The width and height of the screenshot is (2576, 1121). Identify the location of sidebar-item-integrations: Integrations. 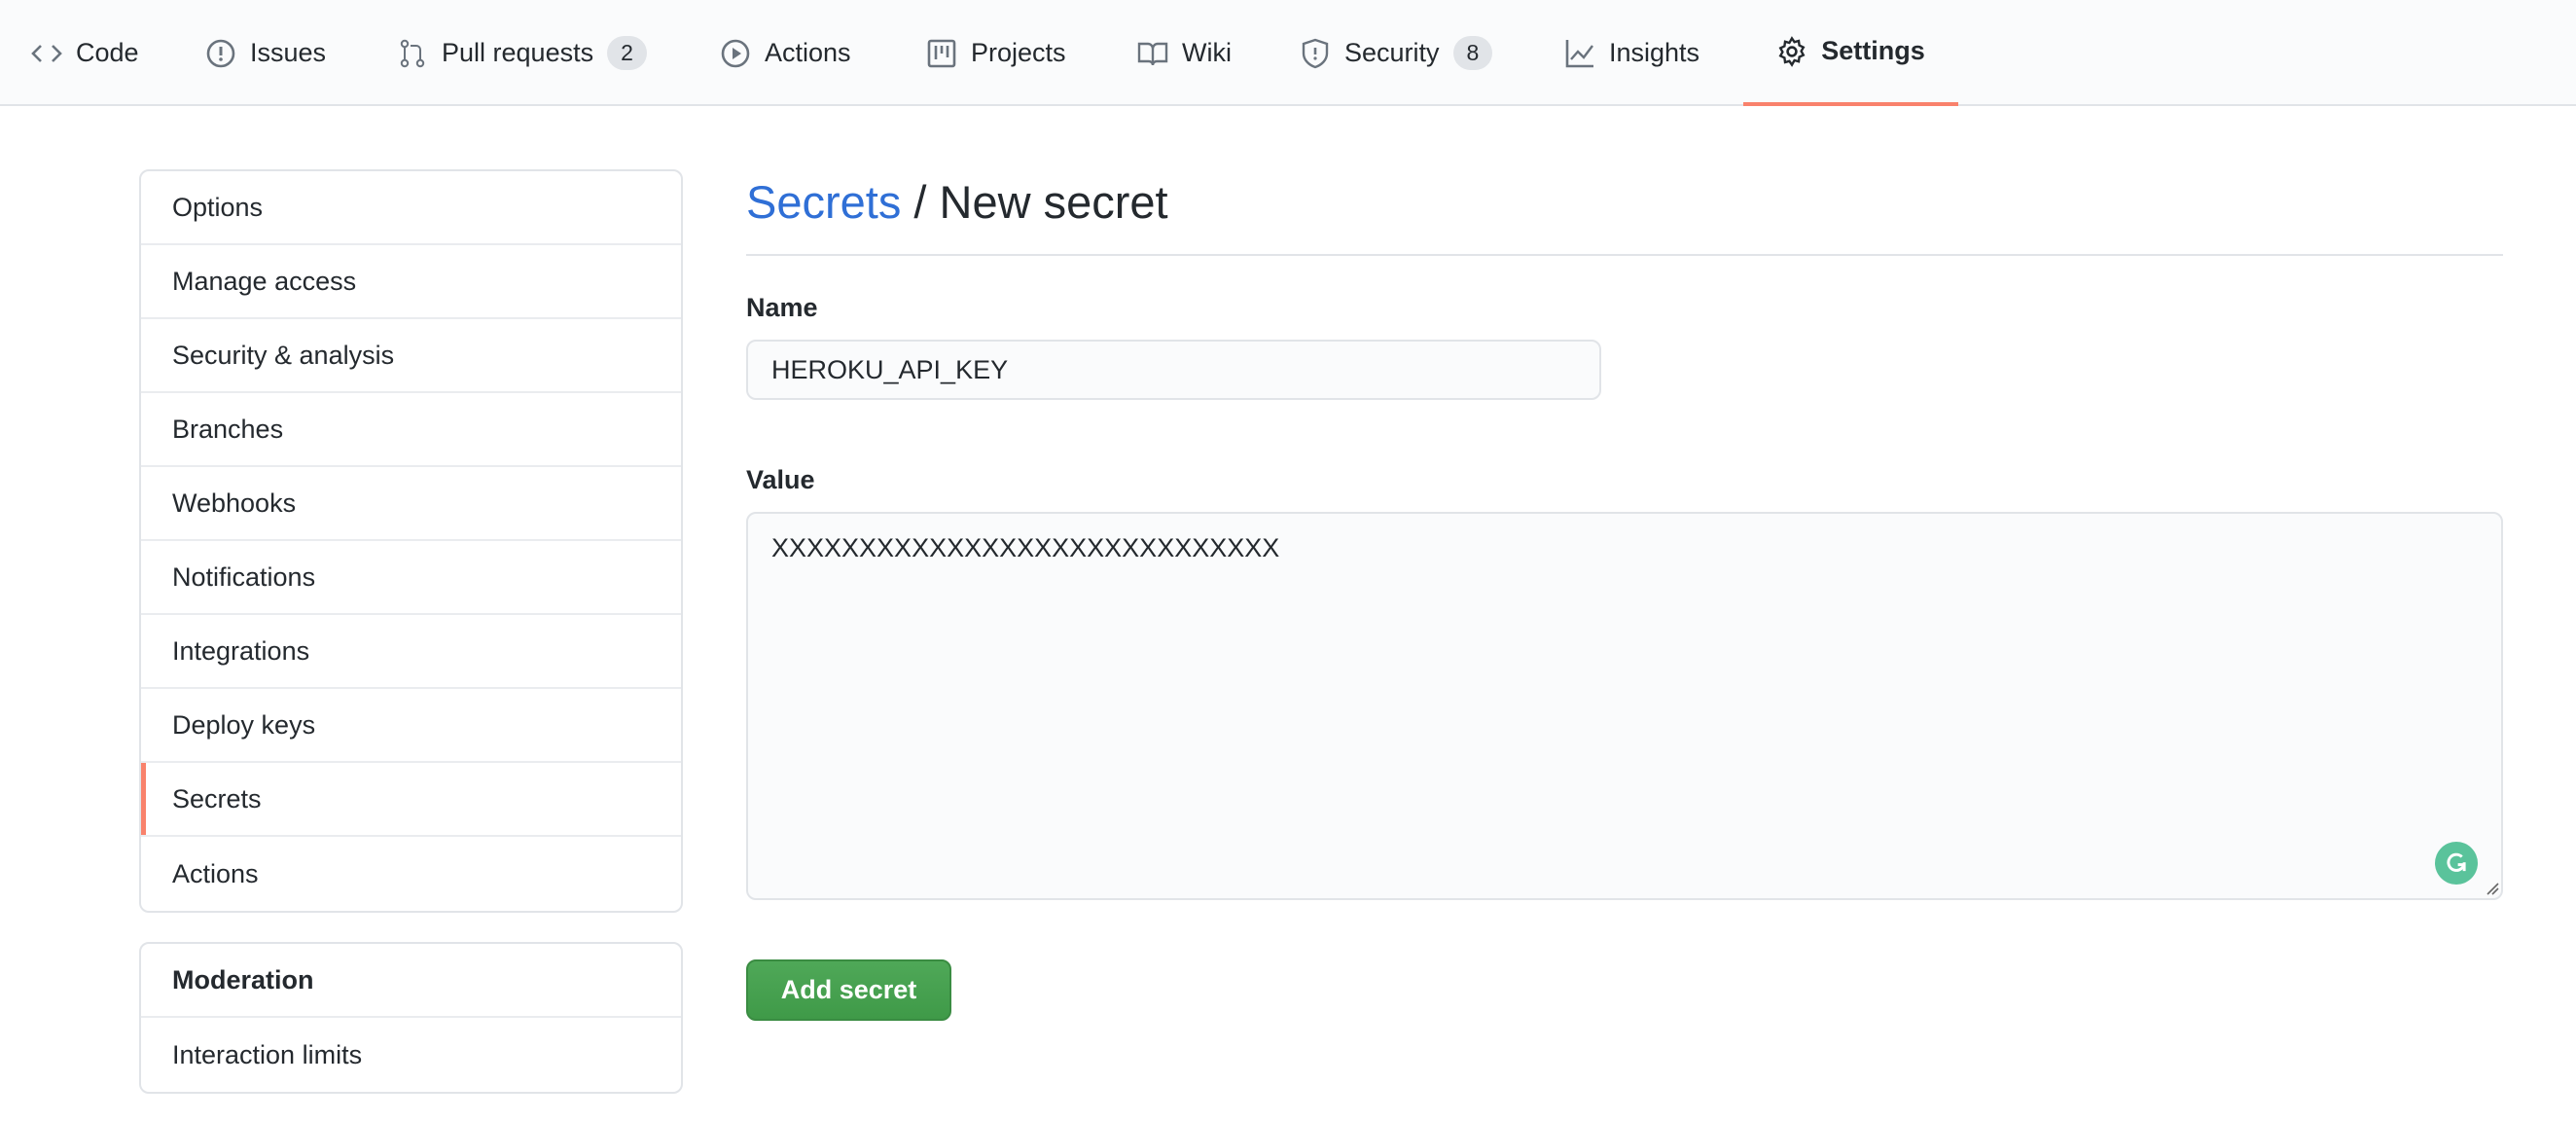
(411, 652).